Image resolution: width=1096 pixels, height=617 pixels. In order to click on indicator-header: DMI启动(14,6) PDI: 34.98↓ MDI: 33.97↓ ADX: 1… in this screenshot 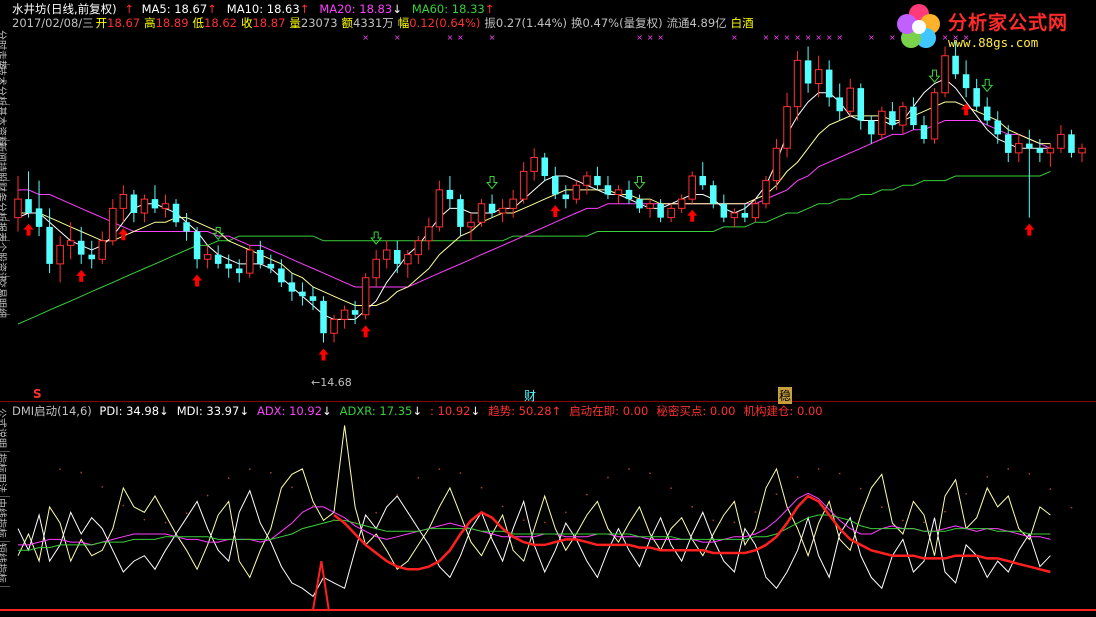, I will do `click(423, 411)`.